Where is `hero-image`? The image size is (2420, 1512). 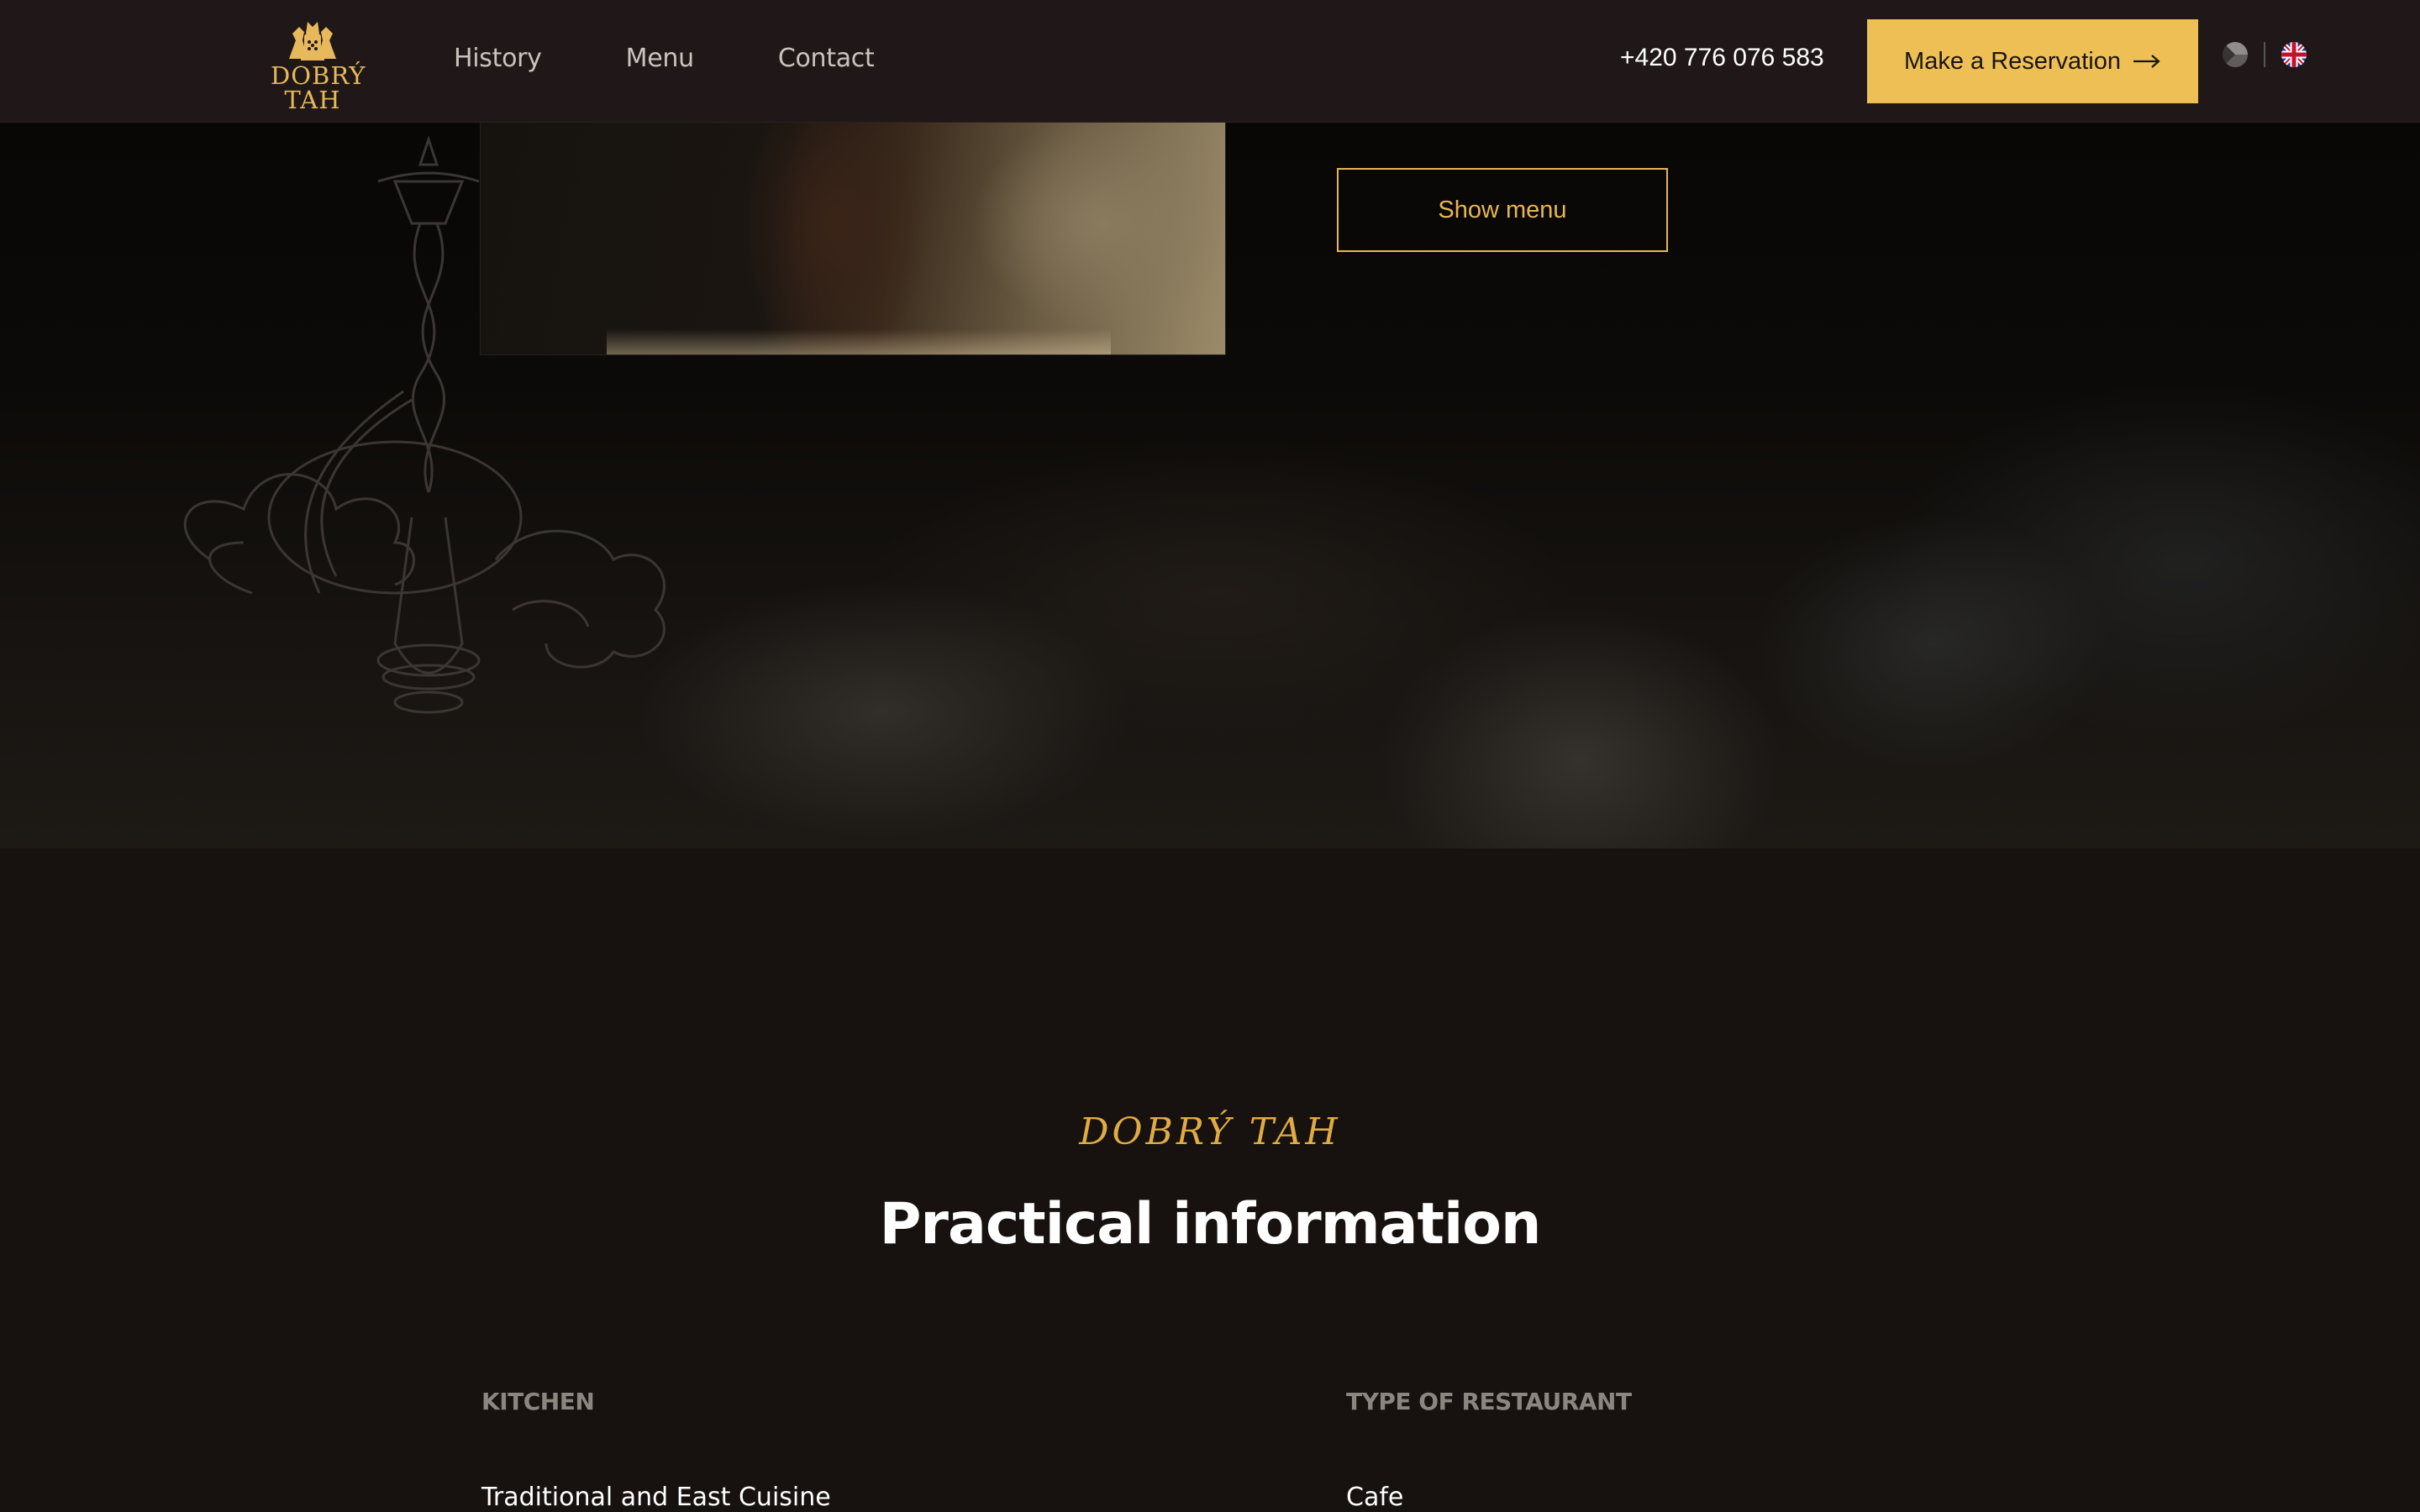
hero-image is located at coordinates (853, 238).